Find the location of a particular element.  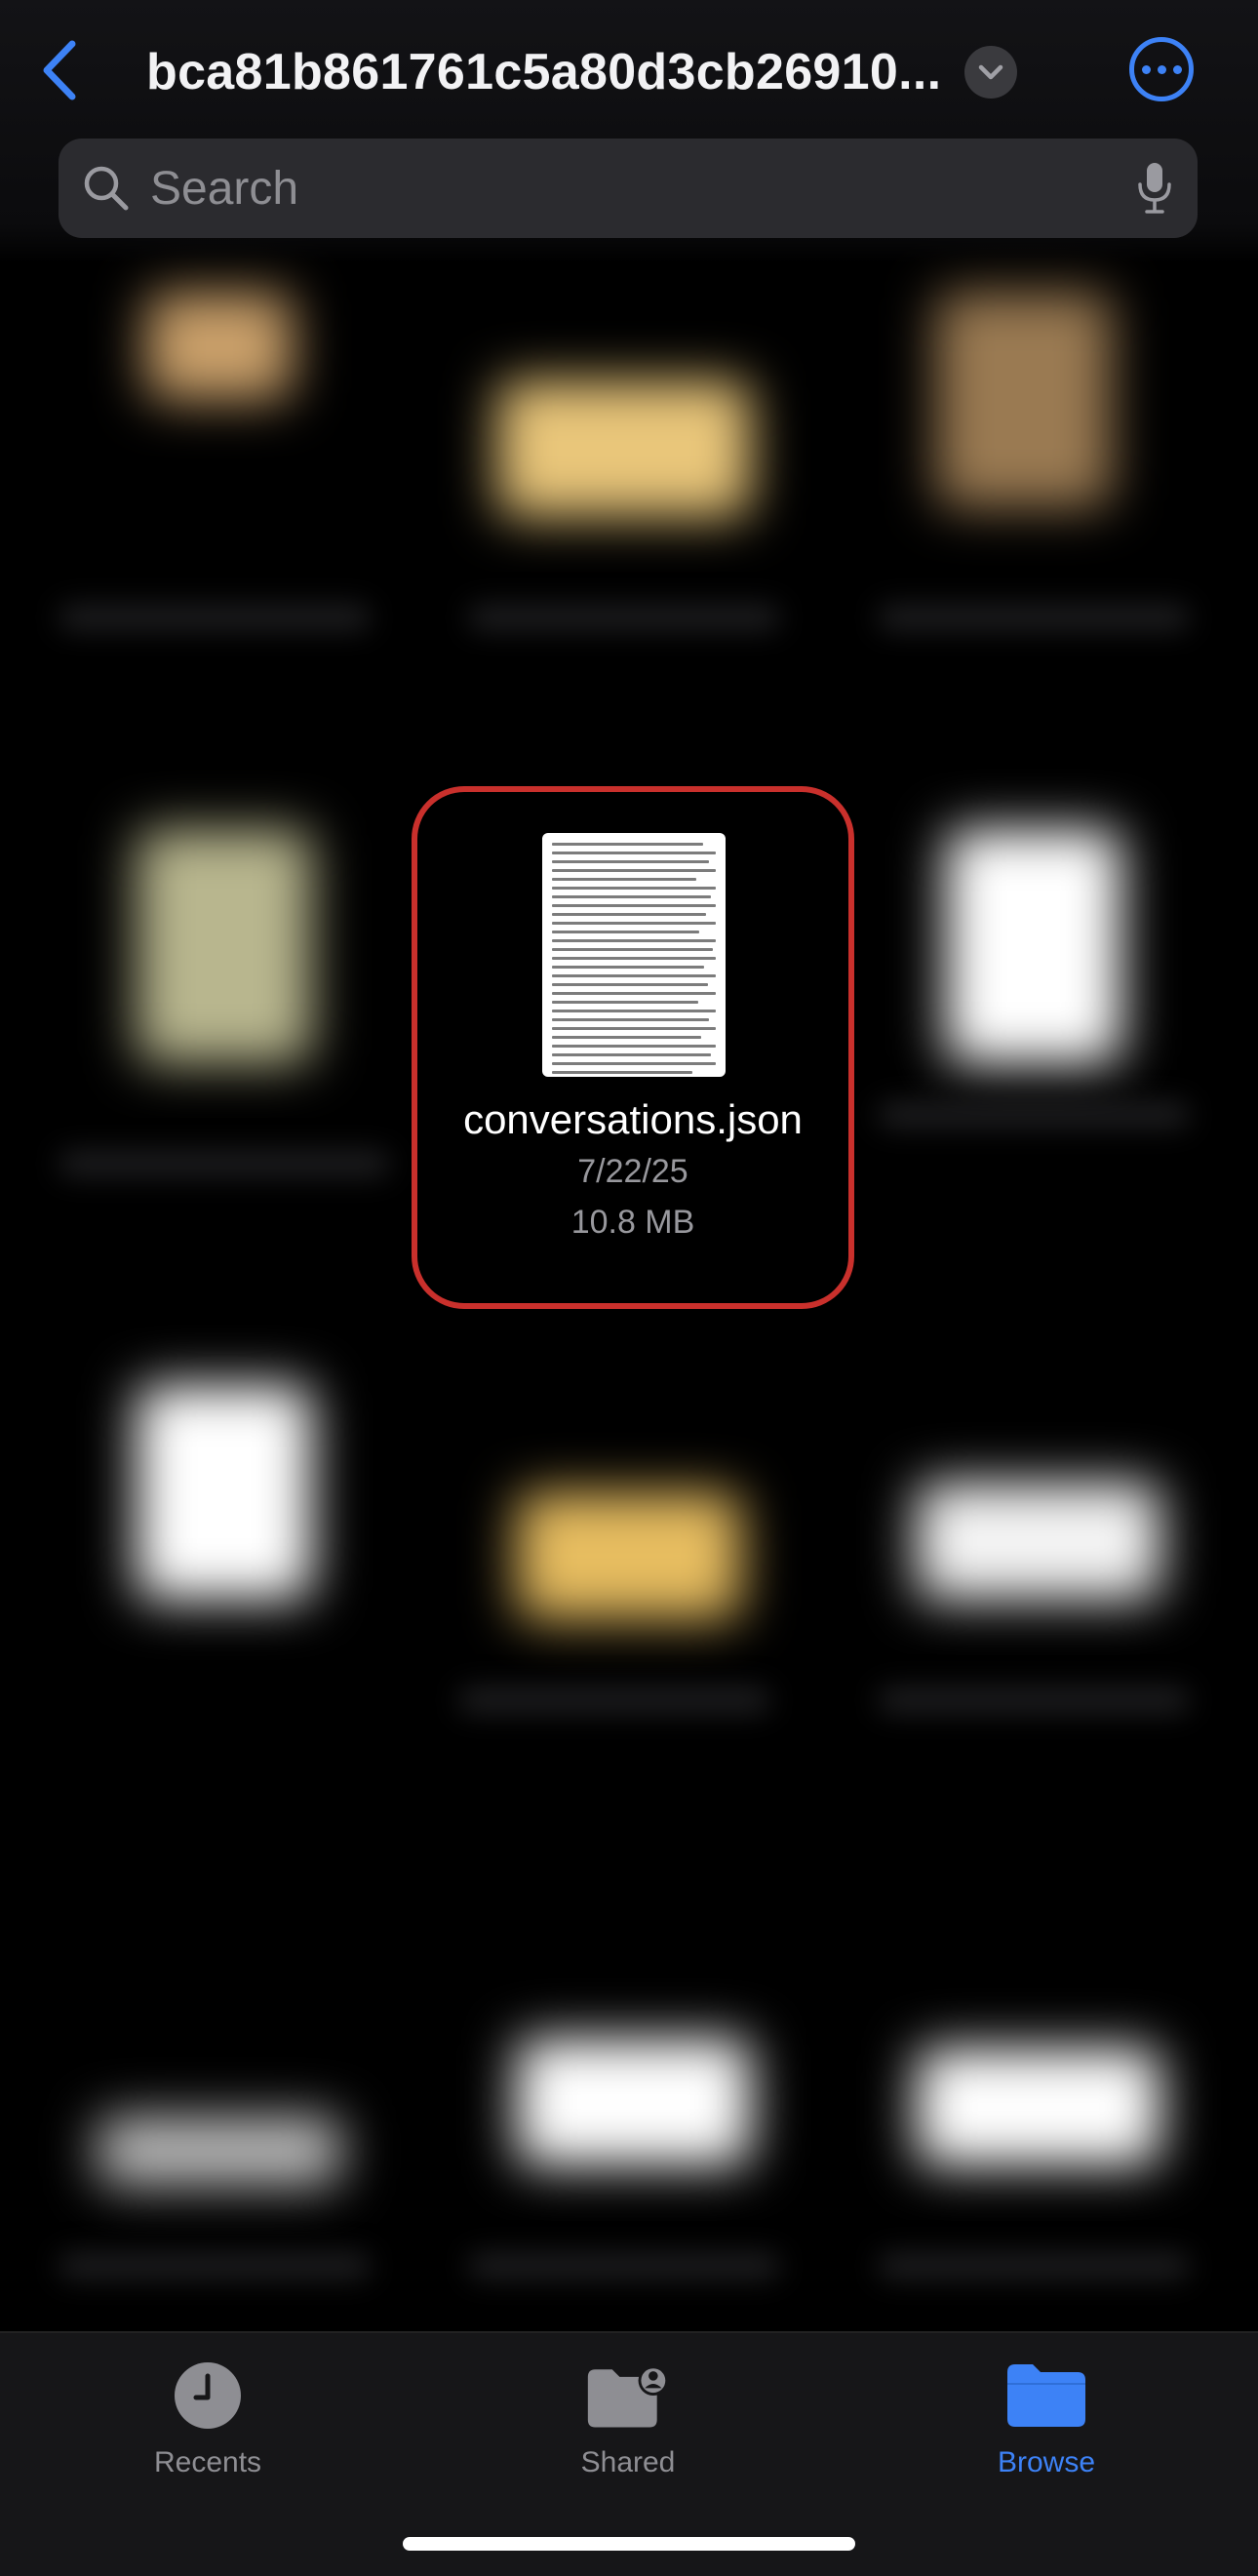

file-name: conversations.json is located at coordinates (633, 1119).